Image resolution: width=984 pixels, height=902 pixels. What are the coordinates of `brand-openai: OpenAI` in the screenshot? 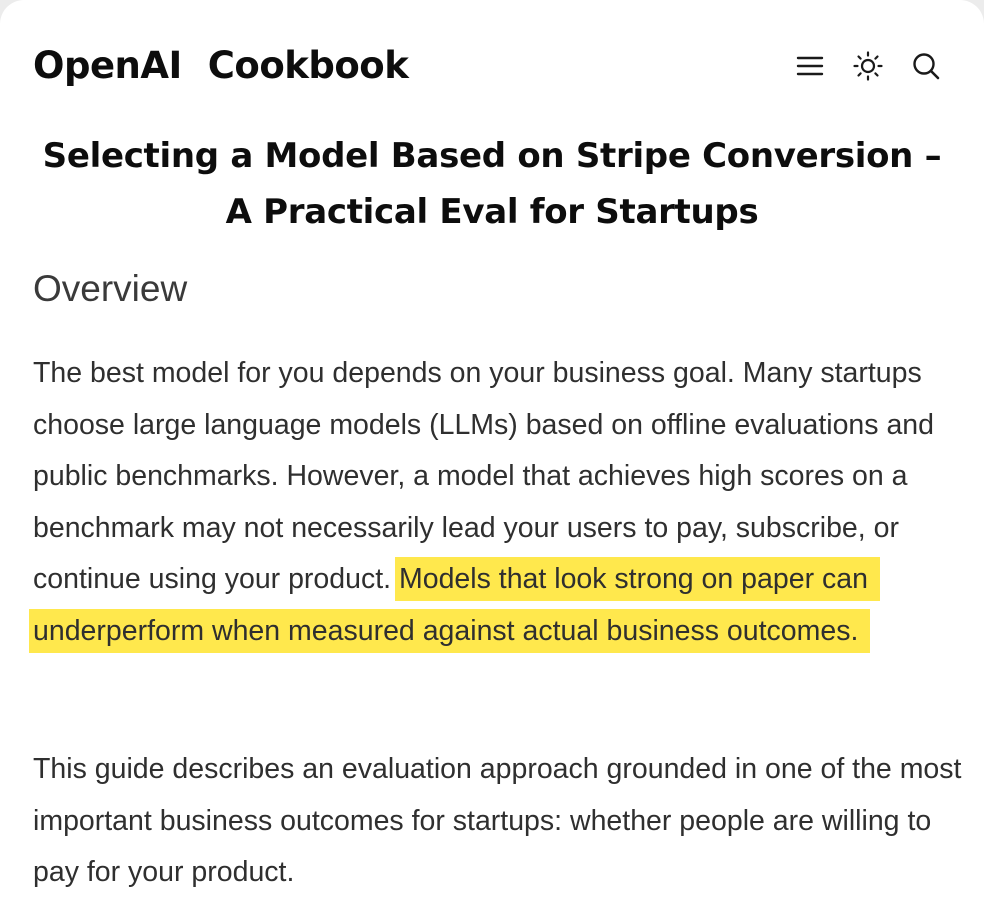 It's located at (107, 65).